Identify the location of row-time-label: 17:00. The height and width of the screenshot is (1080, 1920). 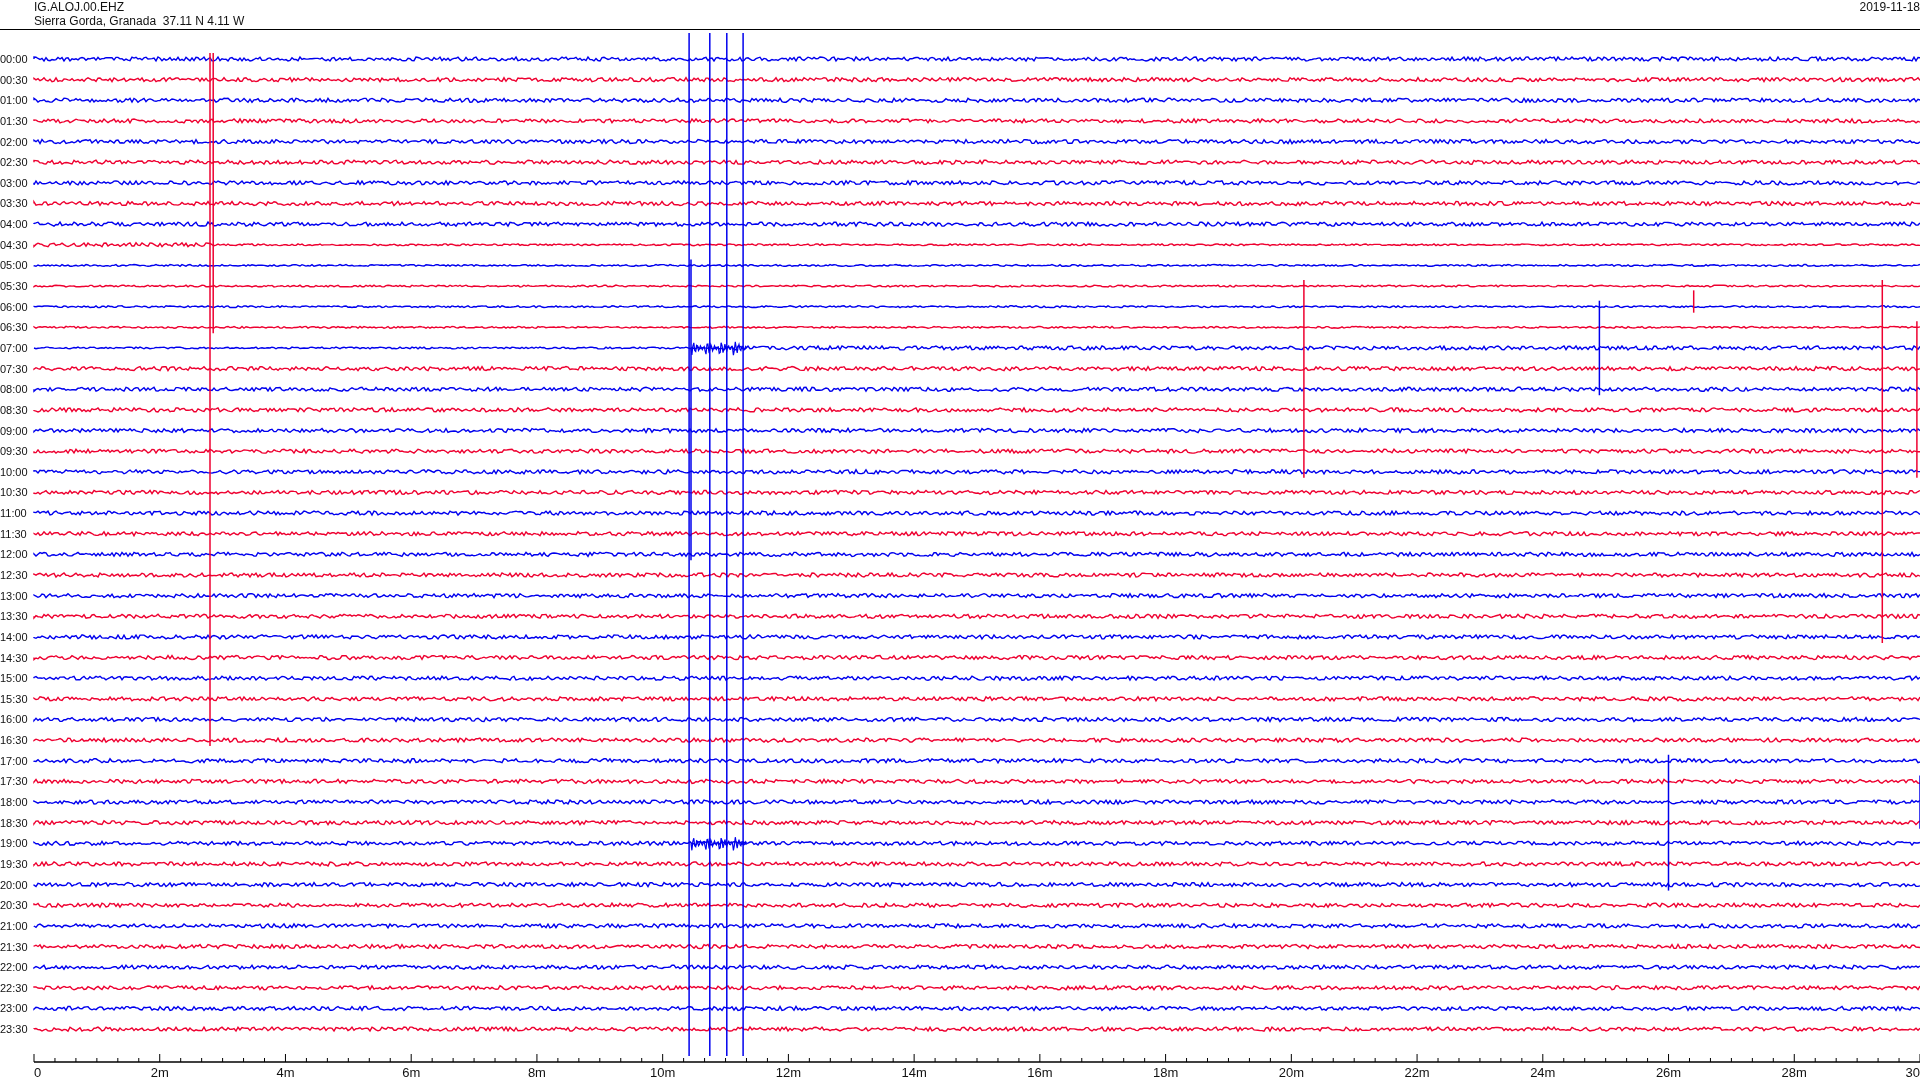
(14, 760).